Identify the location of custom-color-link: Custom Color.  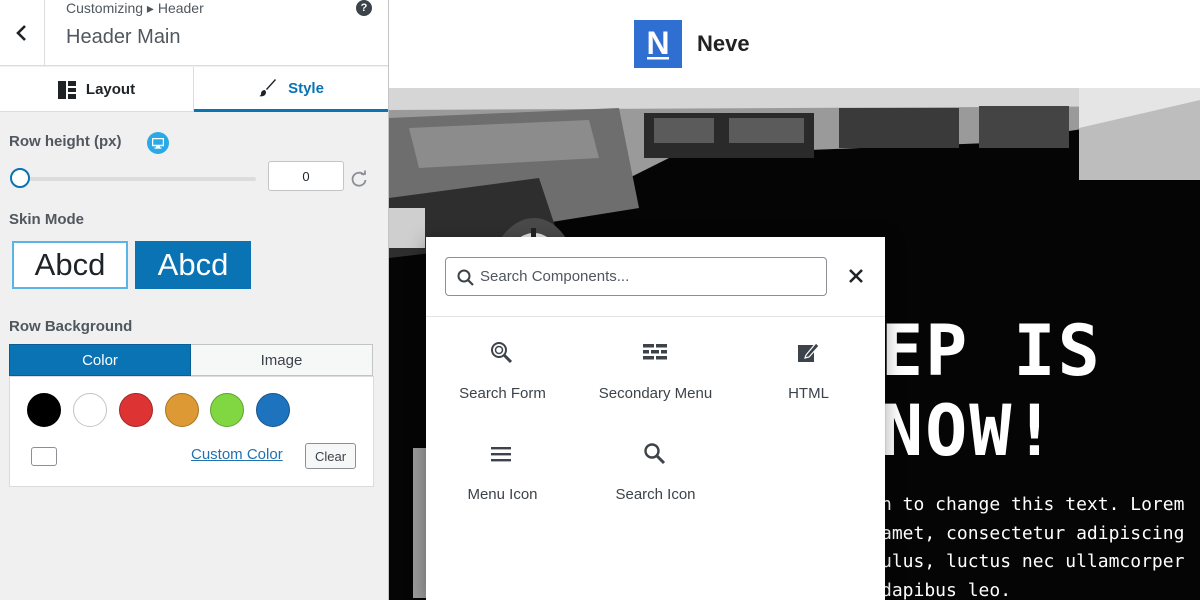
(237, 454).